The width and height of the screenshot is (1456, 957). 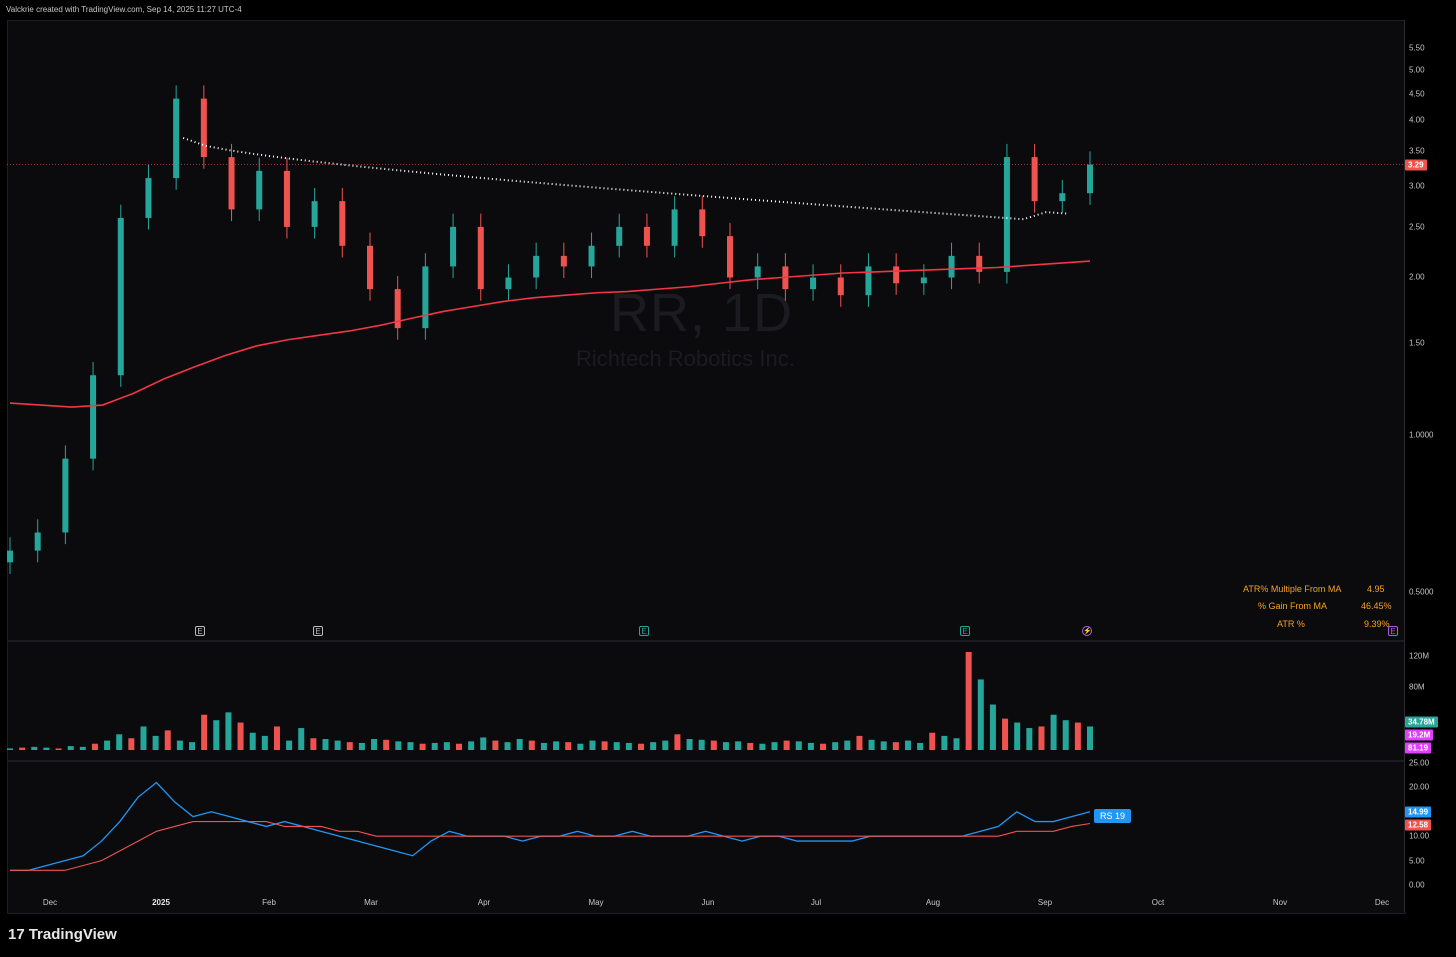 I want to click on price-tick-label: 4.00, so click(x=1417, y=120).